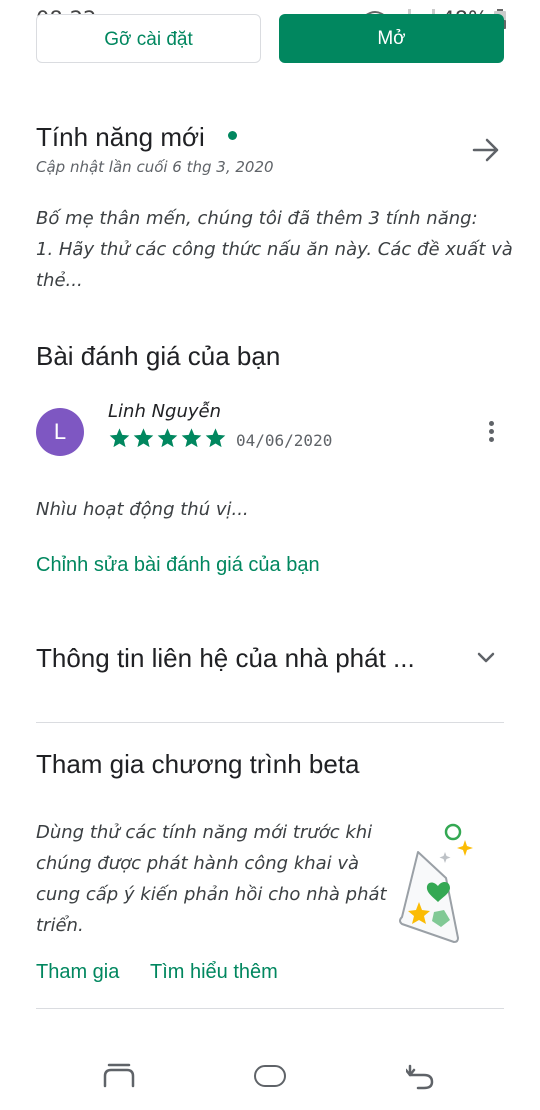  Describe the element at coordinates (165, 411) in the screenshot. I see `reviewer-name: Linh Nguyễn` at that location.